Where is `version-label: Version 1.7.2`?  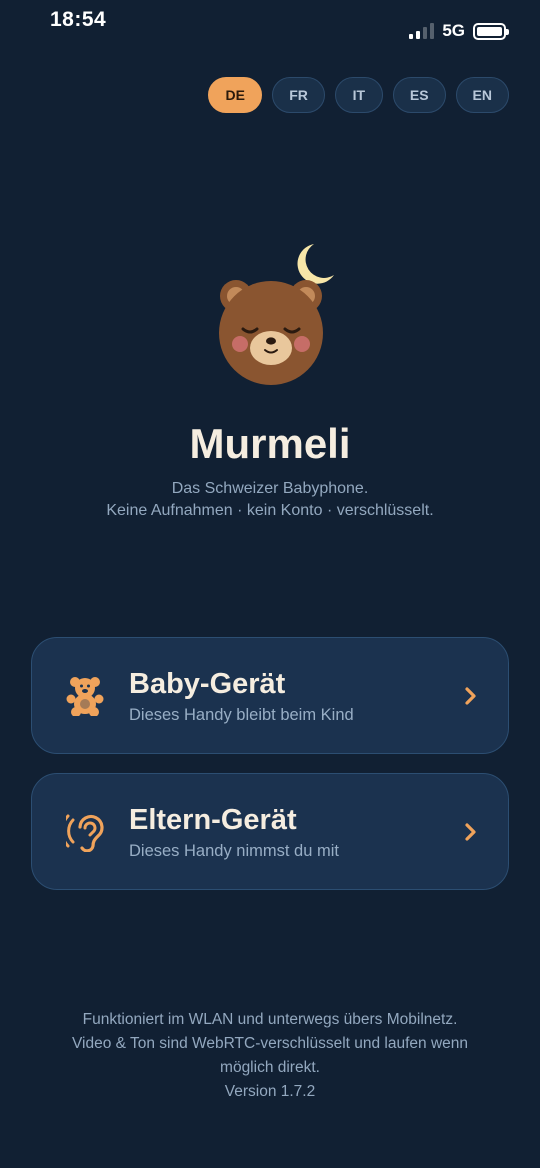 version-label: Version 1.7.2 is located at coordinates (270, 1091).